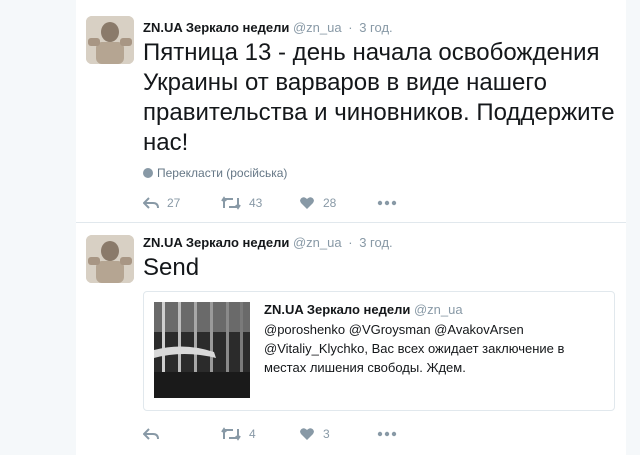 This screenshot has width=640, height=455. I want to click on left-gutter, so click(38, 227).